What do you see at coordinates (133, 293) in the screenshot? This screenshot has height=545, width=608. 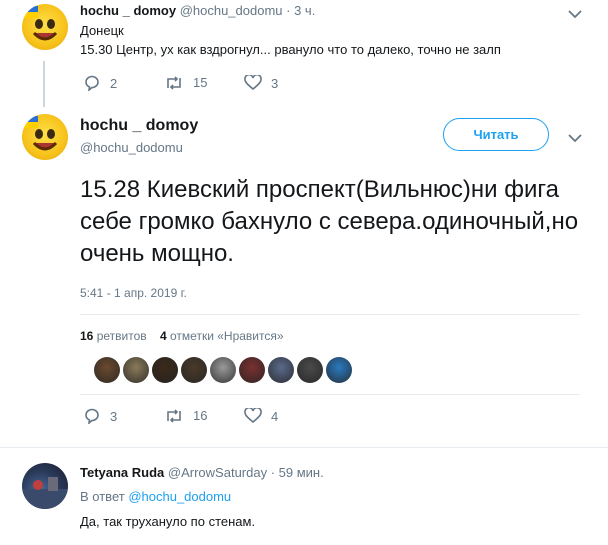 I see `tweet-timestamp: 5:41 - 1 апр. 2019 г.` at bounding box center [133, 293].